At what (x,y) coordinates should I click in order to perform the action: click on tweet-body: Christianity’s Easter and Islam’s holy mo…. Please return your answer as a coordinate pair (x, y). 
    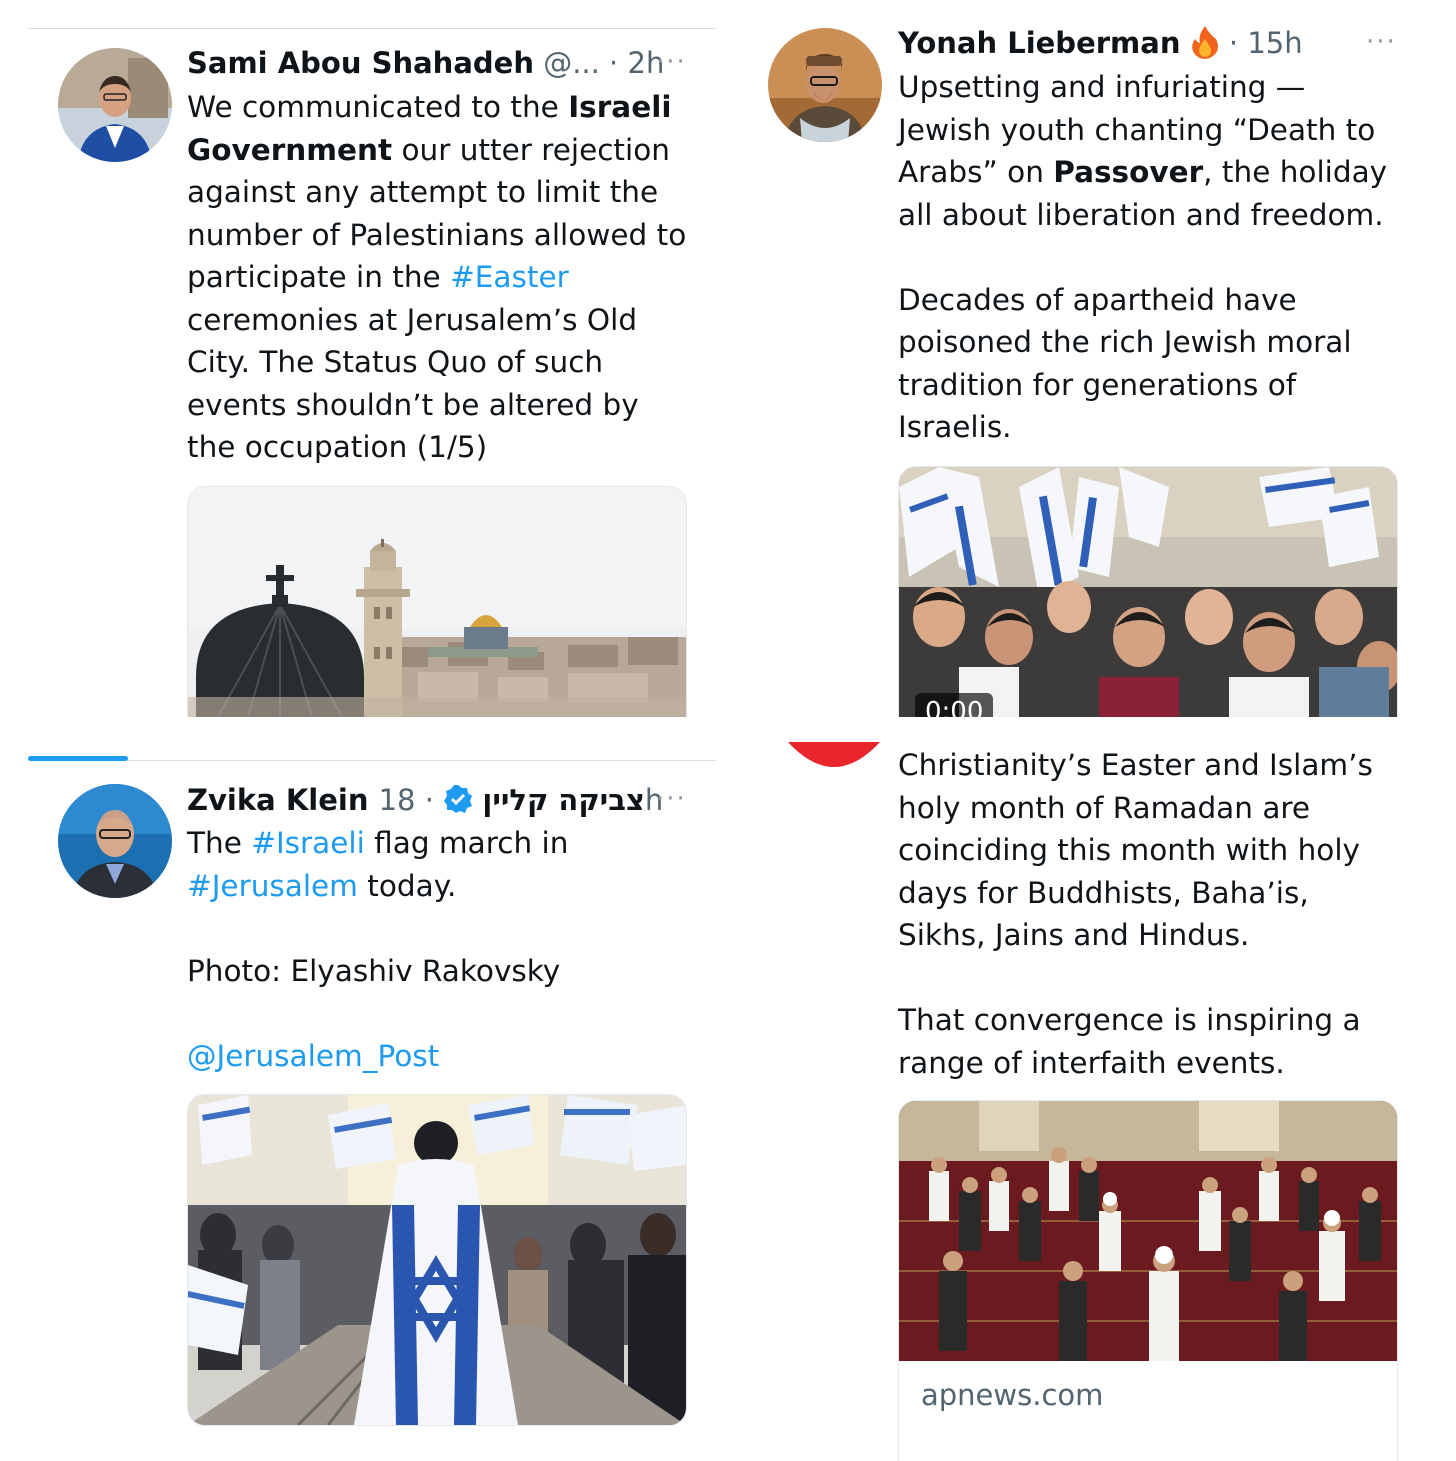
    Looking at the image, I should click on (1135, 914).